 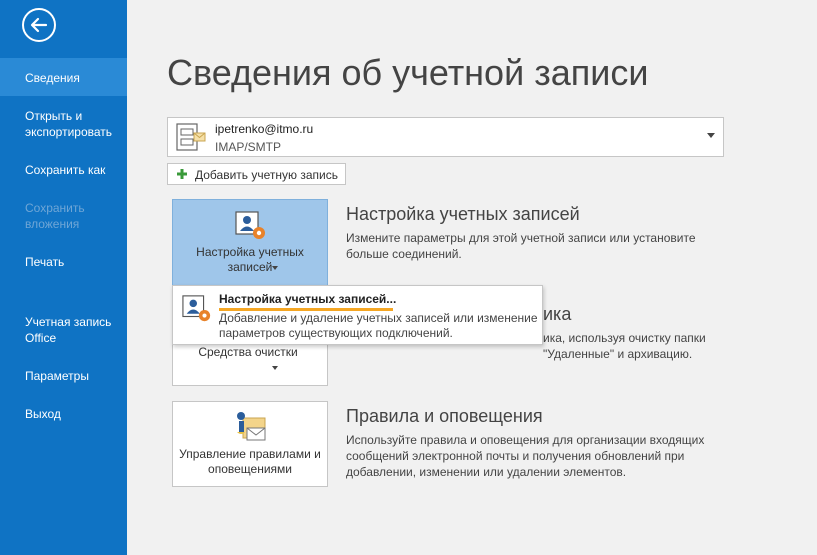 What do you see at coordinates (266, 175) in the screenshot?
I see `add-account-label: Добавить учетную запись` at bounding box center [266, 175].